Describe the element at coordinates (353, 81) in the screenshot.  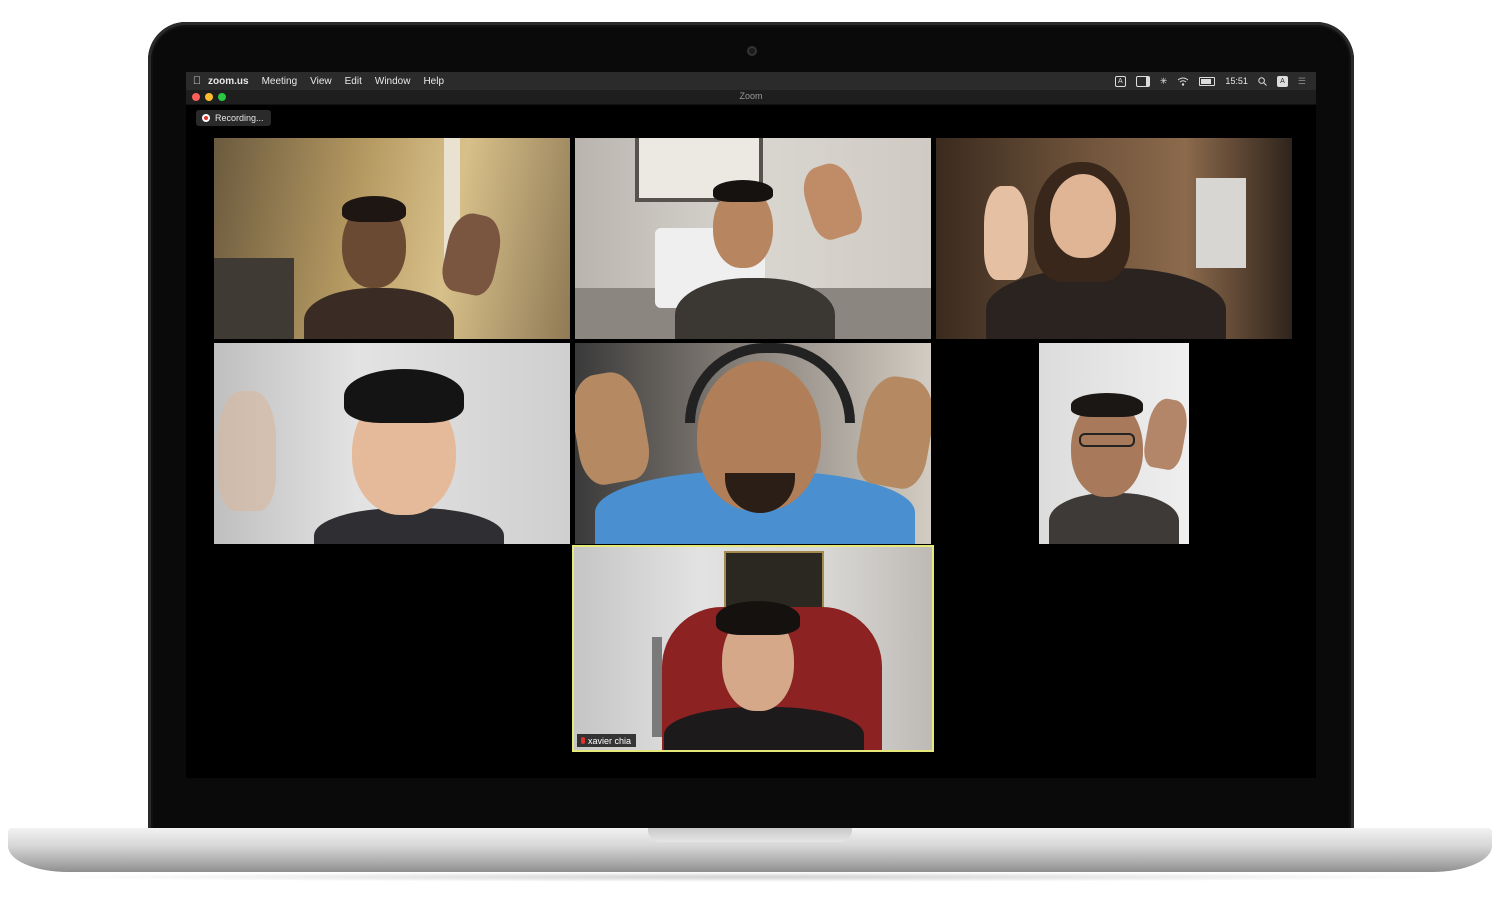
I see `menu-edit: Edit` at that location.